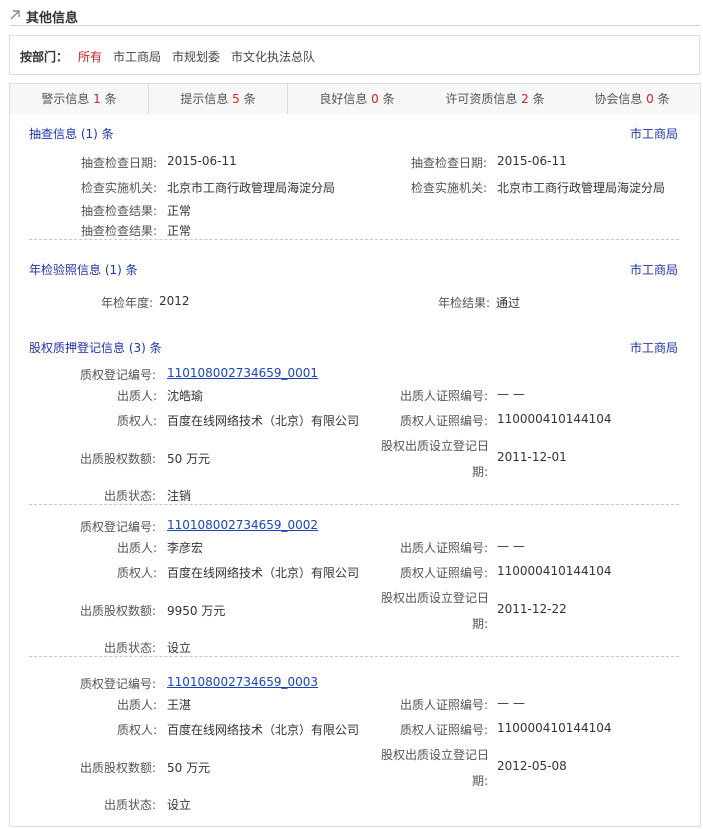 This screenshot has width=703, height=829. Describe the element at coordinates (179, 705) in the screenshot. I see `pledge-pledgor: 王湛` at that location.